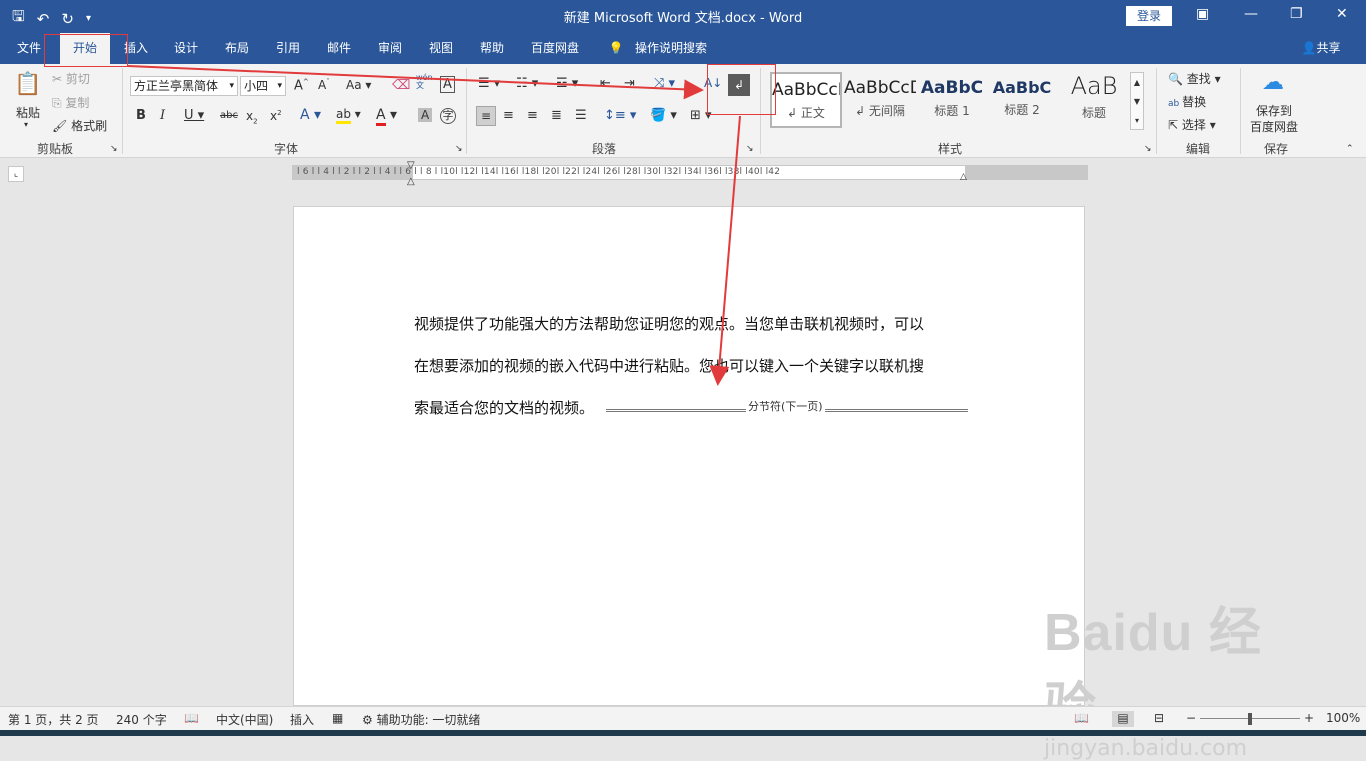 This screenshot has width=1366, height=761. Describe the element at coordinates (1343, 718) in the screenshot. I see `zoom-level: 100%` at that location.